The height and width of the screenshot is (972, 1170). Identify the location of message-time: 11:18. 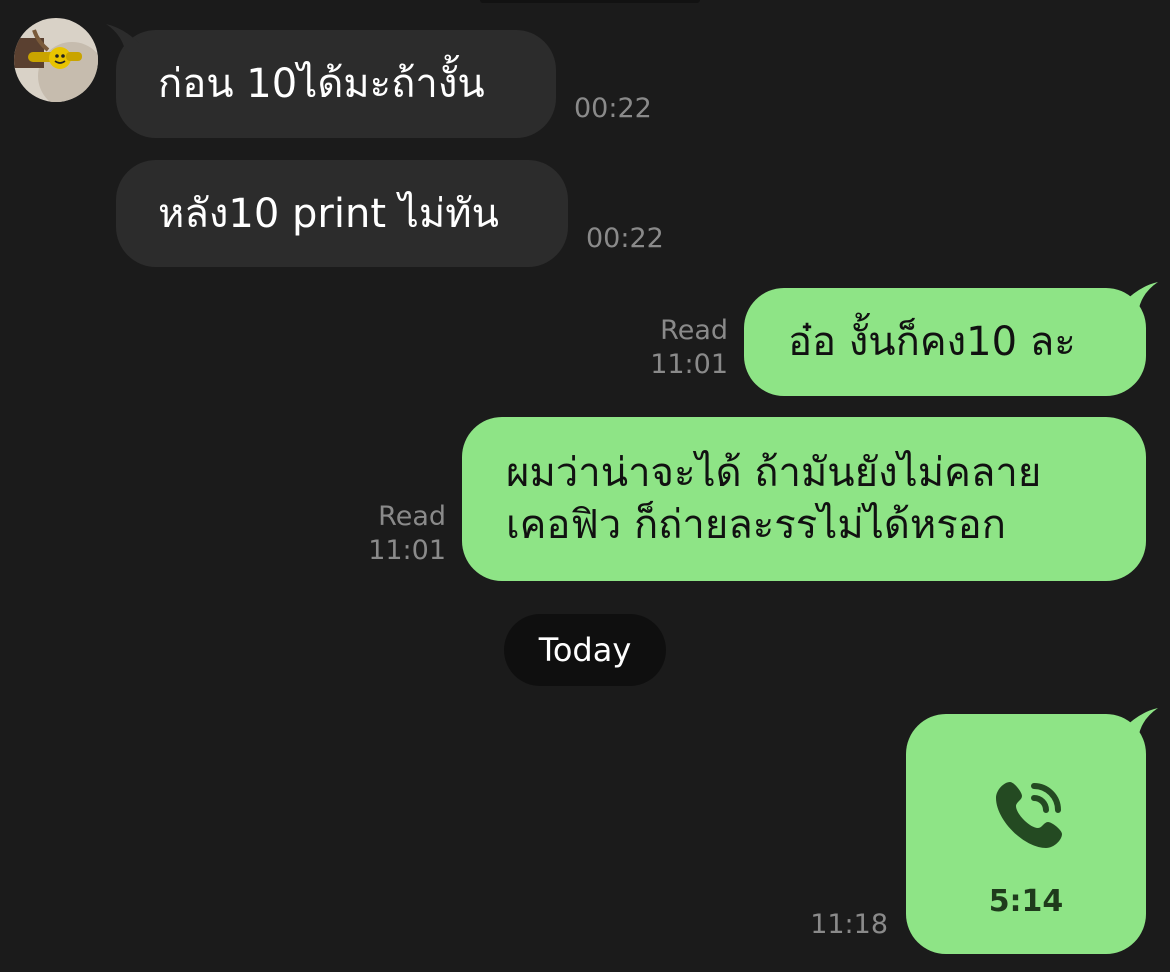
(849, 924).